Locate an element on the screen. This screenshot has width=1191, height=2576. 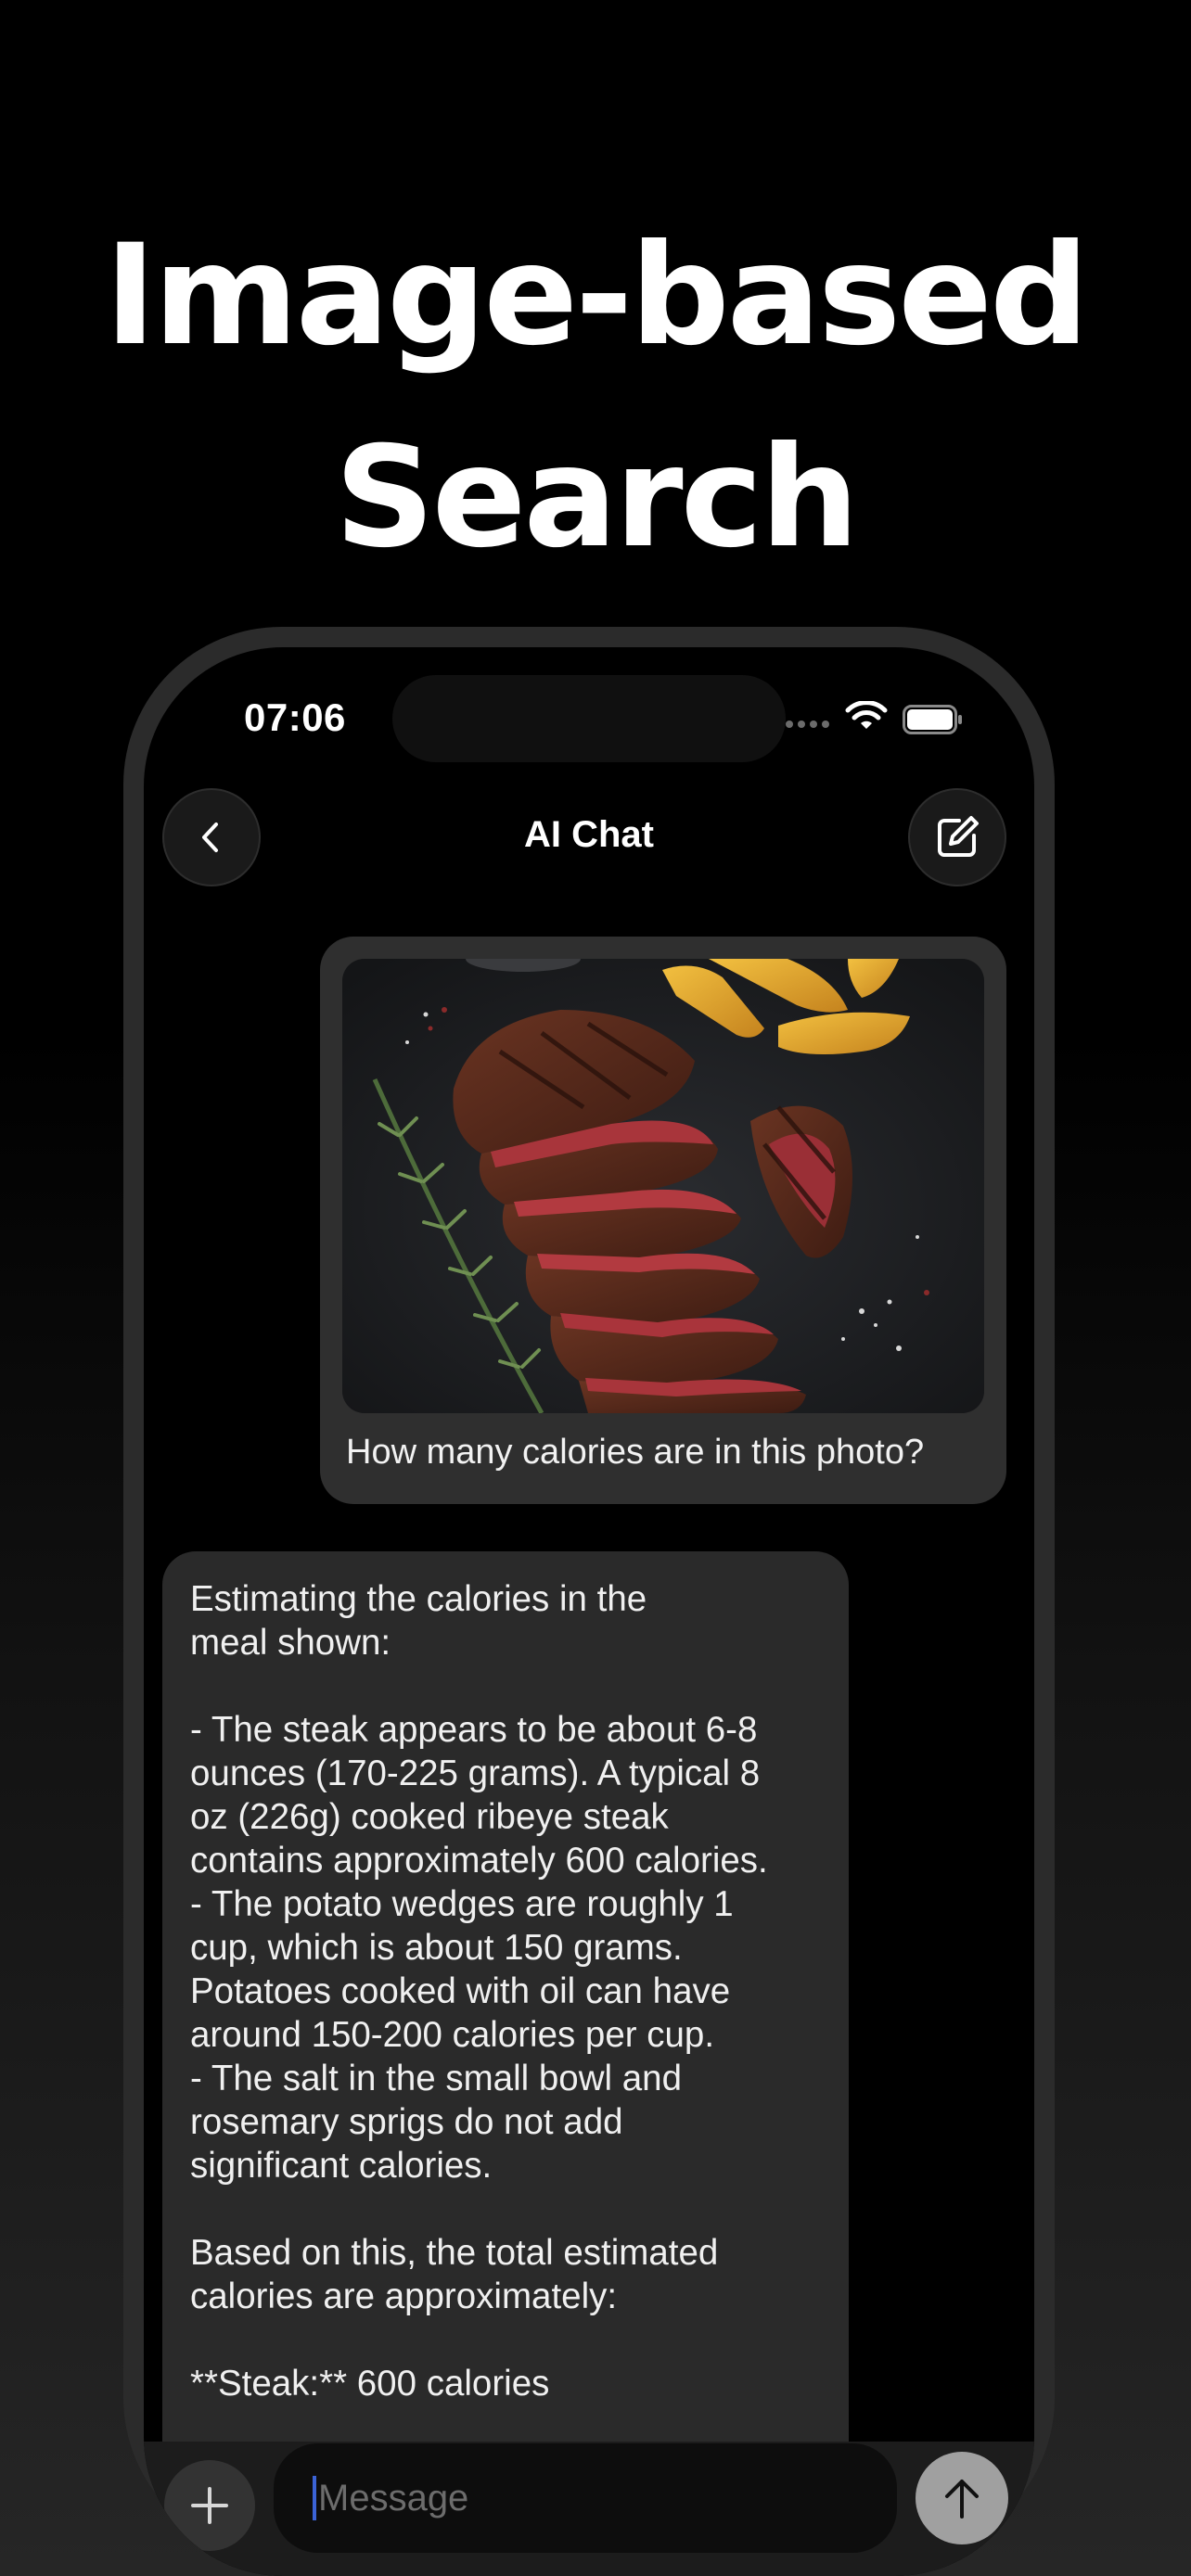
new-chat-button is located at coordinates (957, 837).